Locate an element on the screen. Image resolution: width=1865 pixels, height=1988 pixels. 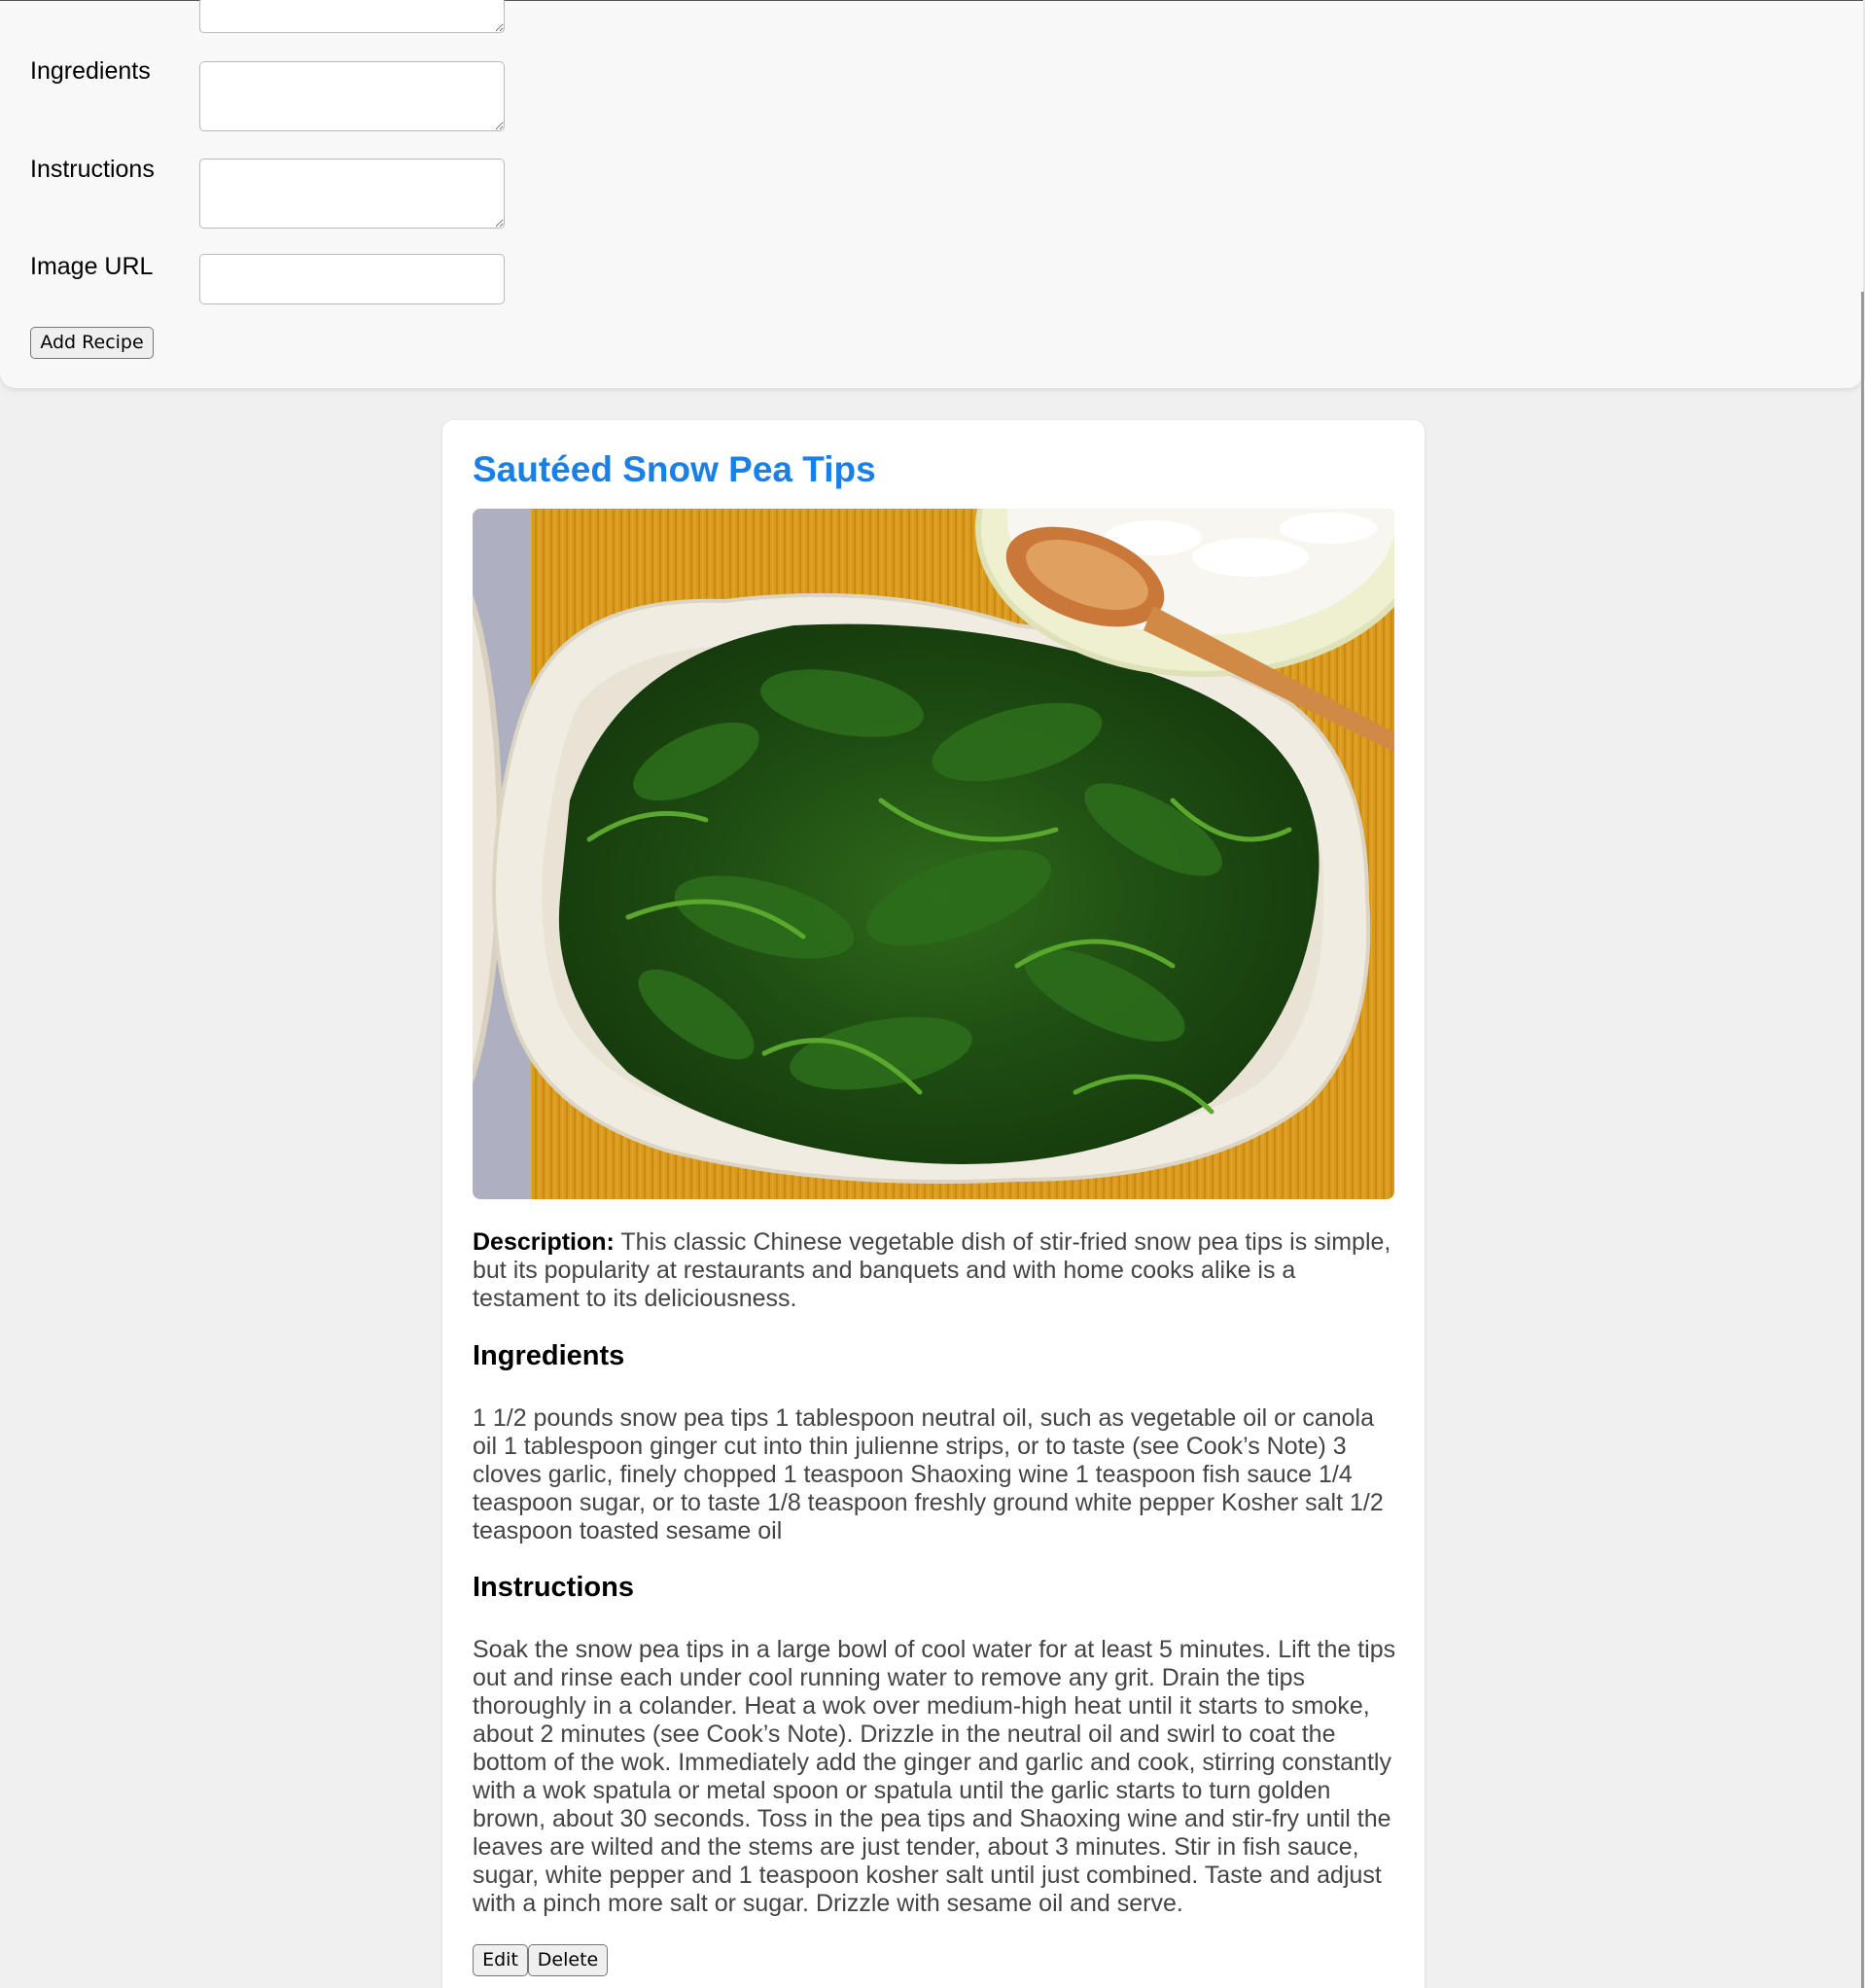
ingredients-heading: Ingredients is located at coordinates (549, 1355).